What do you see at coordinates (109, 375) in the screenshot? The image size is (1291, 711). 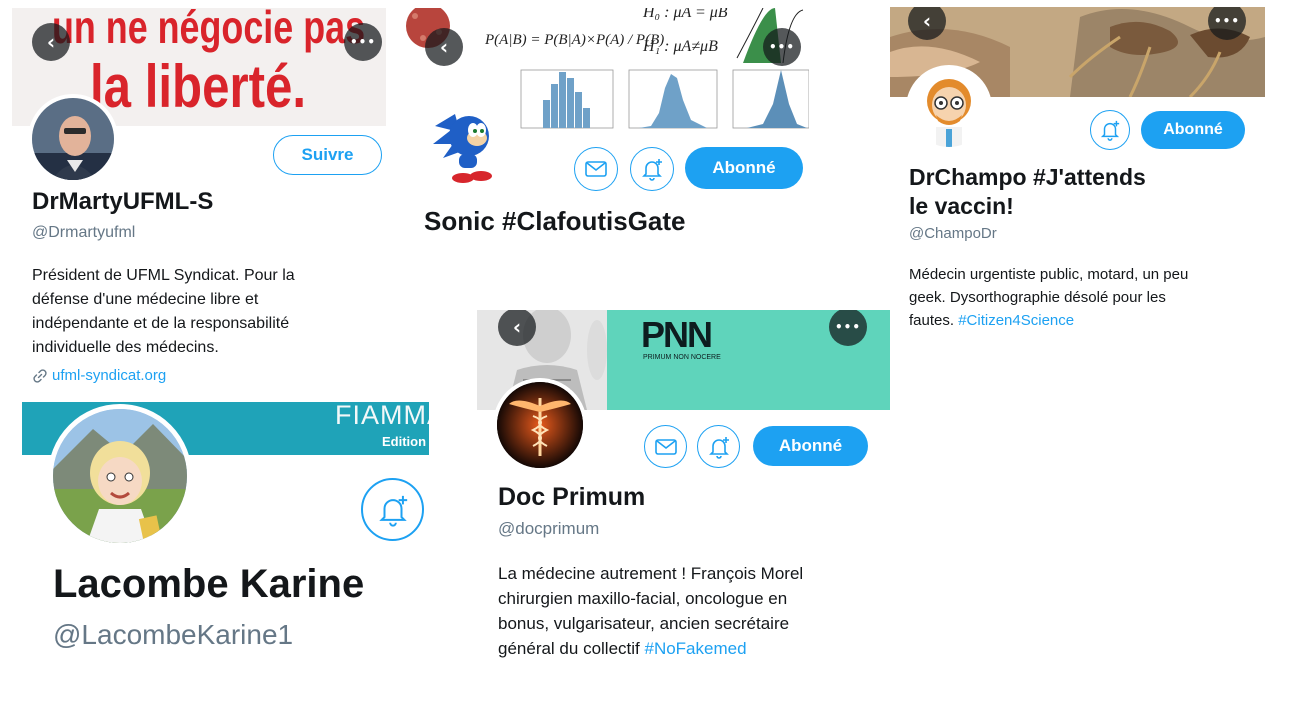 I see `website-link-text: ufml-syndicat.org` at bounding box center [109, 375].